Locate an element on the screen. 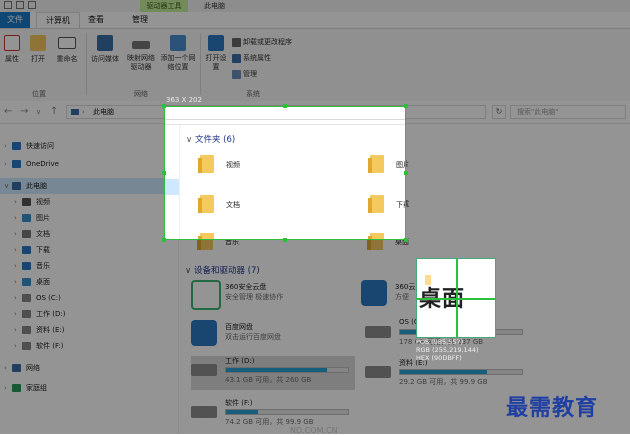 The width and height of the screenshot is (630, 435). tab-view: 查看 is located at coordinates (96, 20).